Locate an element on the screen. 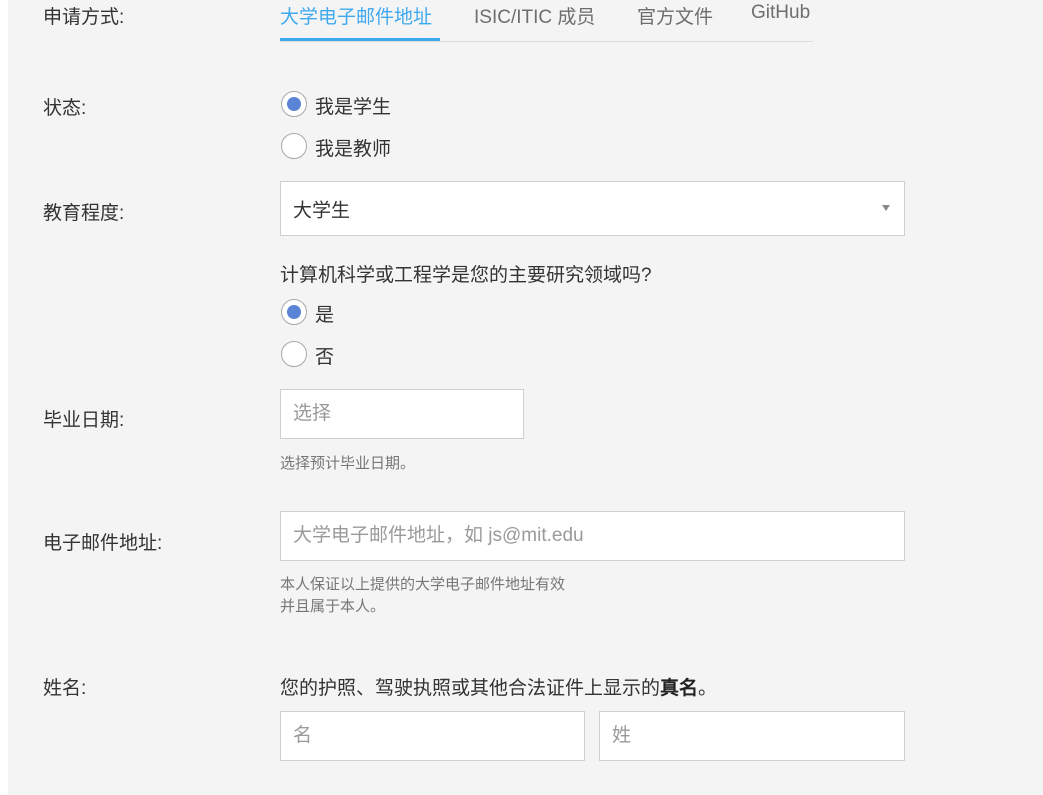  radio-student-label: 我是学生 is located at coordinates (353, 107).